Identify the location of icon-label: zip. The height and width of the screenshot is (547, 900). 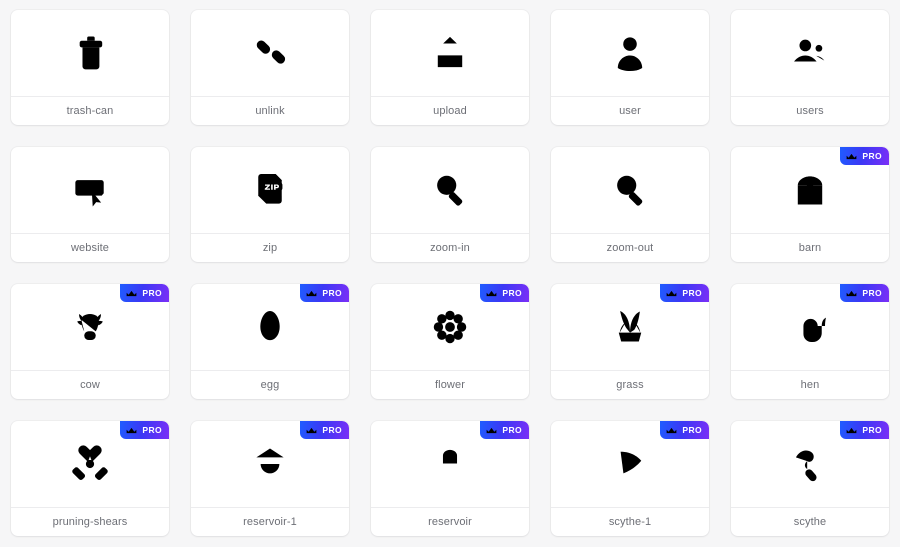
(270, 247).